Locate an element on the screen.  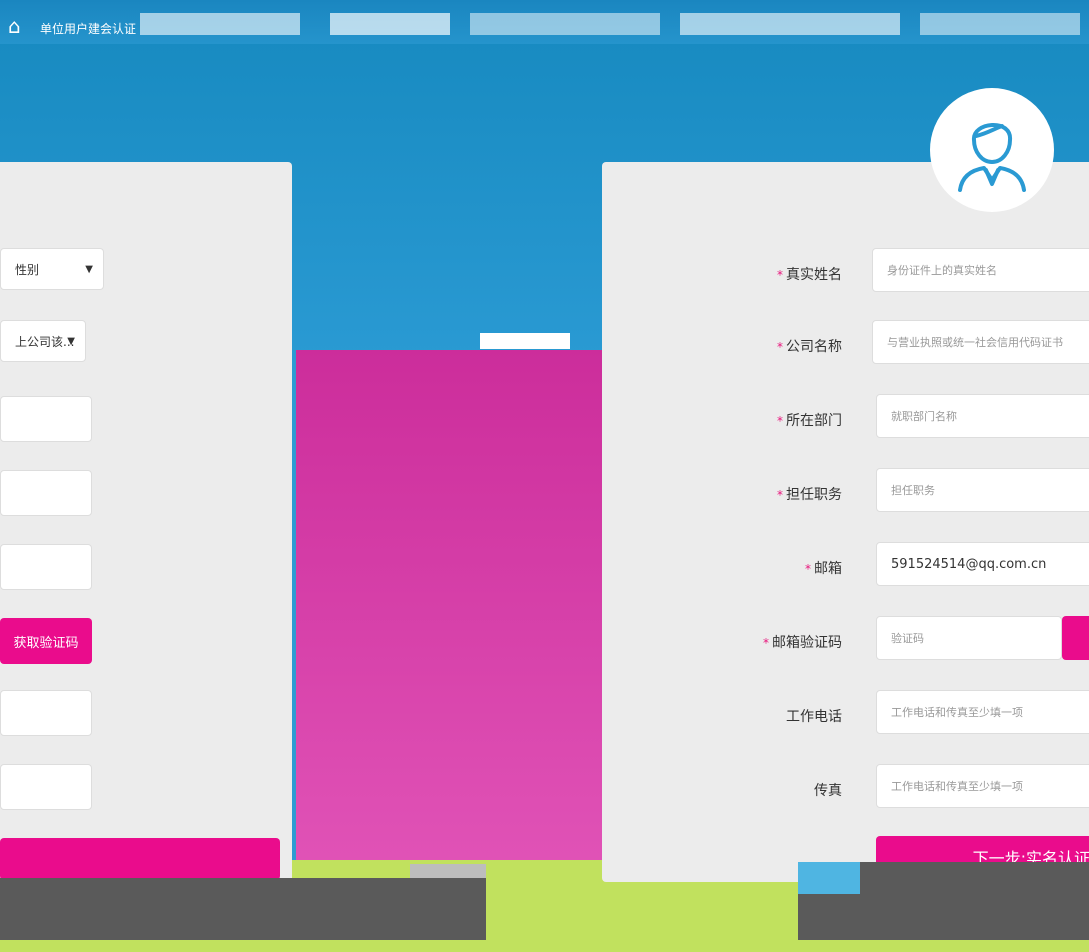
position-input: 担任职务 is located at coordinates (982, 490).